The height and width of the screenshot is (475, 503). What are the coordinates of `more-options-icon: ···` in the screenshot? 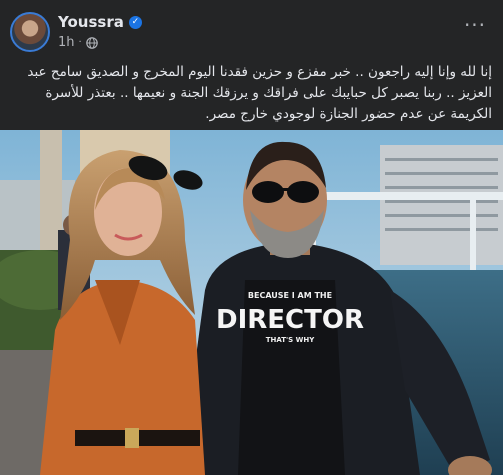 It's located at (475, 28).